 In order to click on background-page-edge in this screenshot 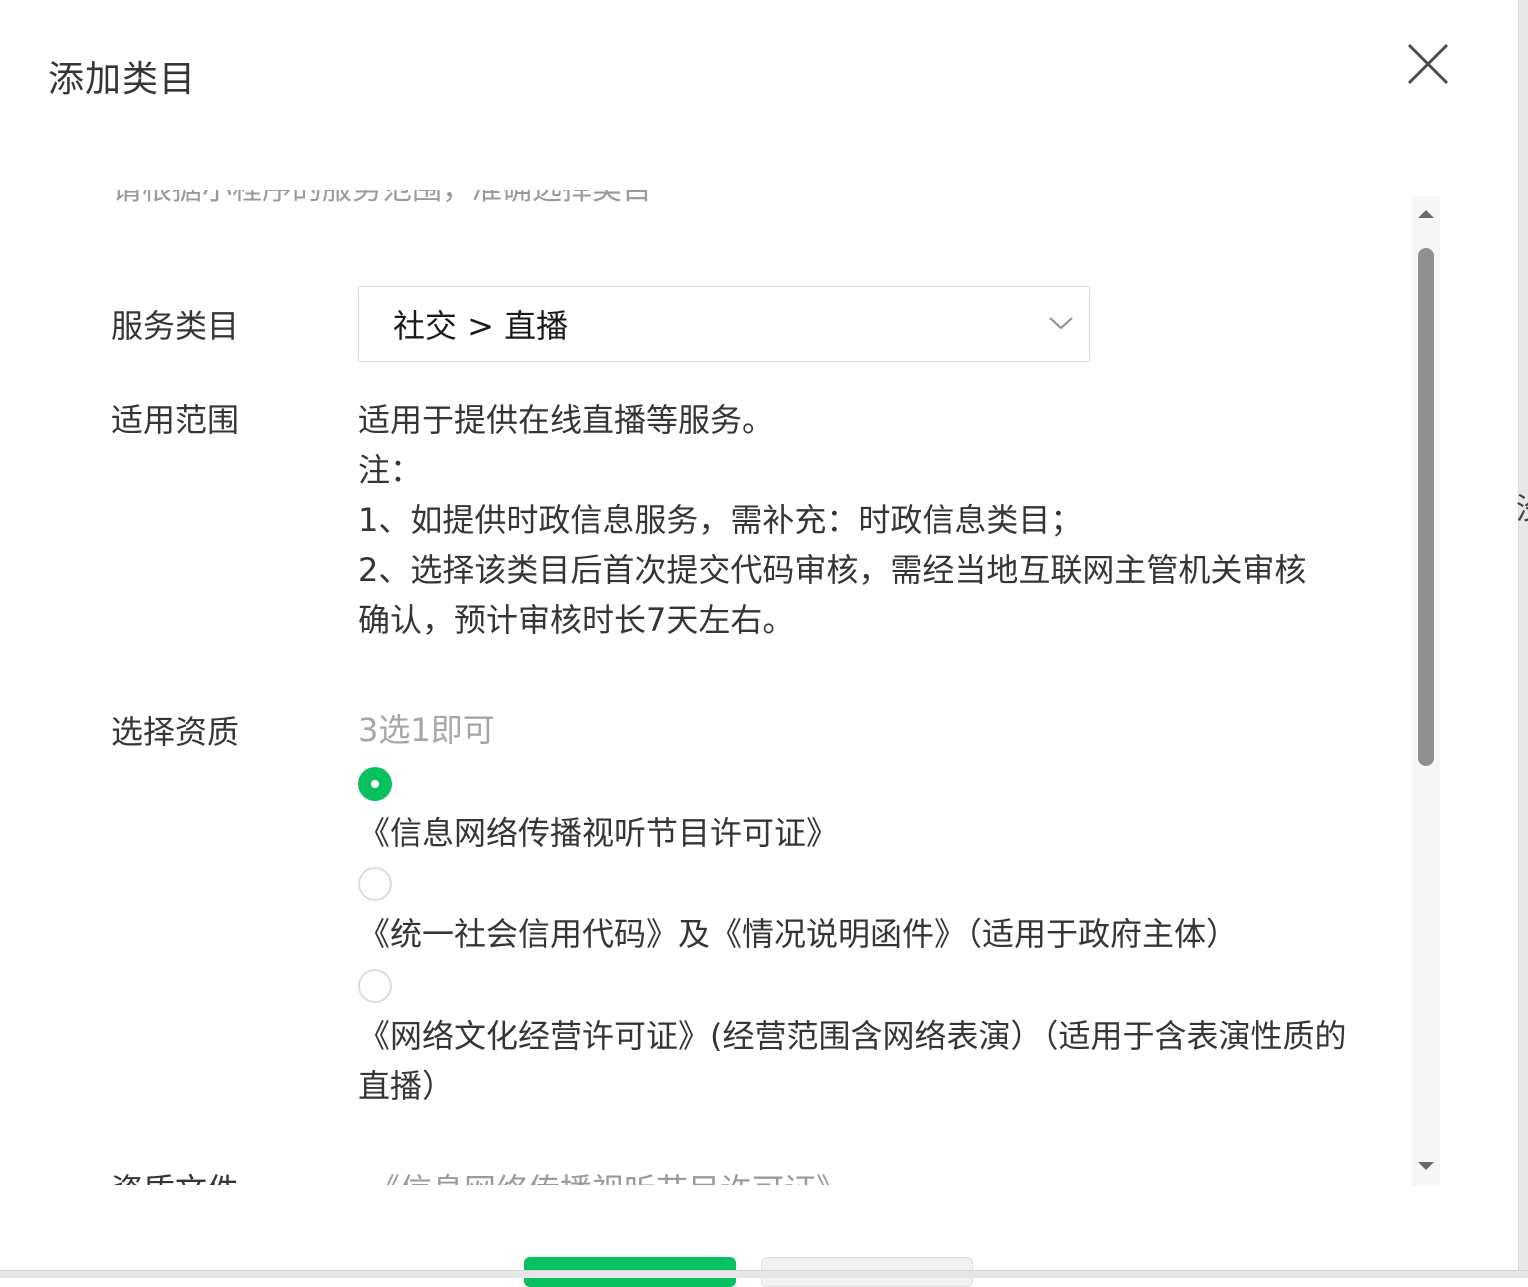, I will do `click(1523, 638)`.